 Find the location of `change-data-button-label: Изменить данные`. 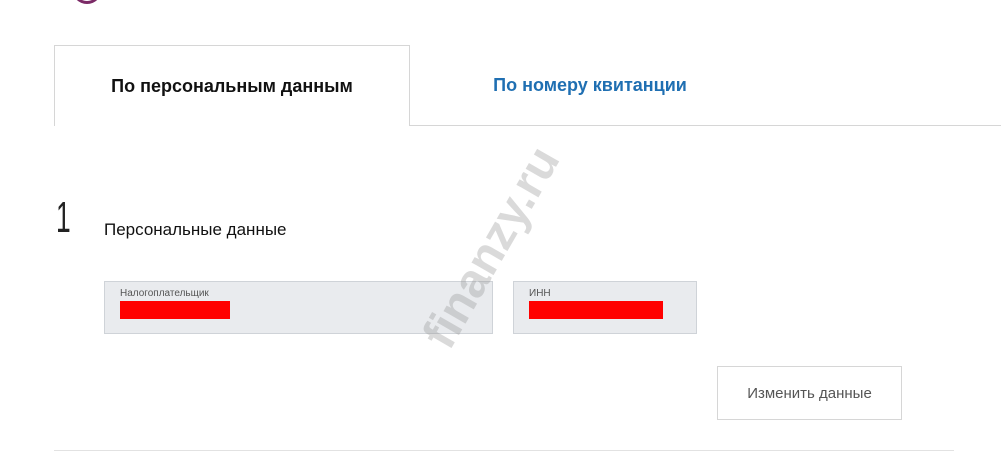

change-data-button-label: Изменить данные is located at coordinates (809, 393).